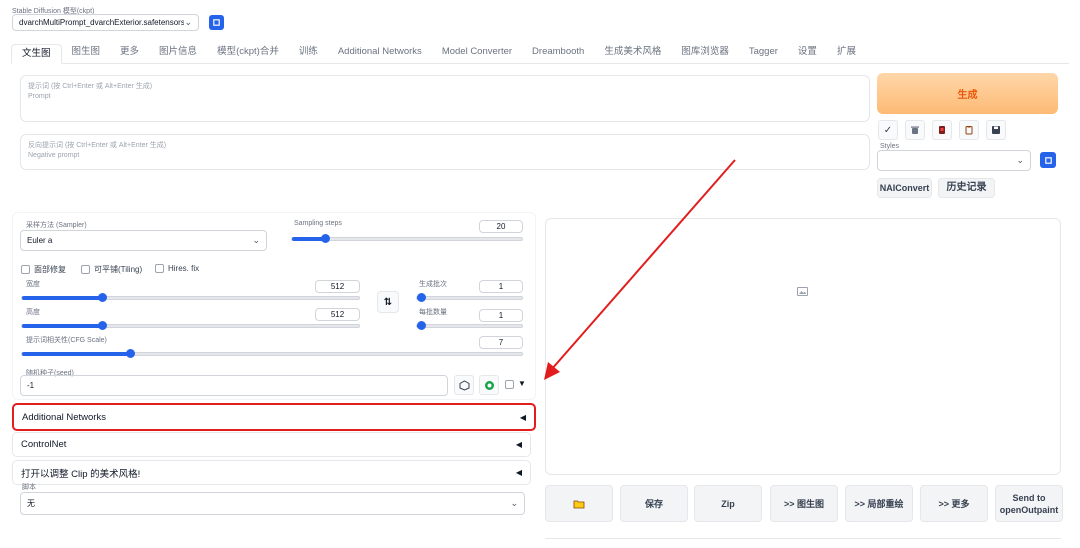 This screenshot has width=1080, height=548. I want to click on annotation-arrow, so click(640, 269).